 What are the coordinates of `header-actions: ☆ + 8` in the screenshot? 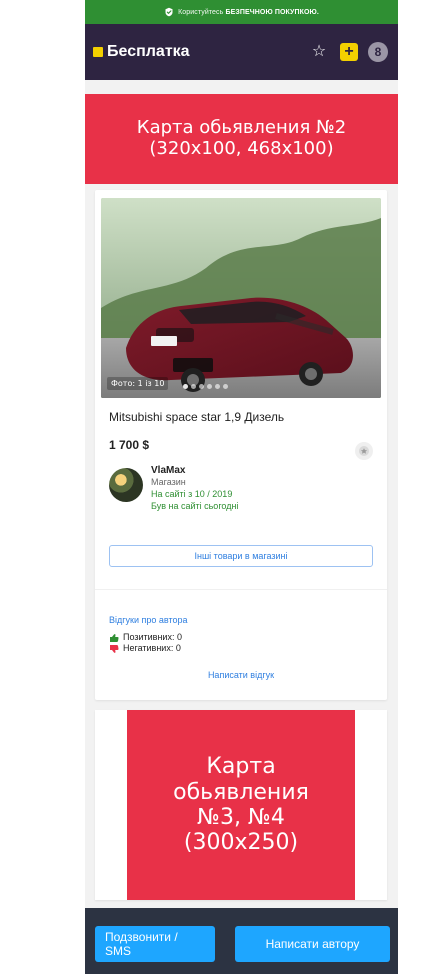 It's located at (348, 52).